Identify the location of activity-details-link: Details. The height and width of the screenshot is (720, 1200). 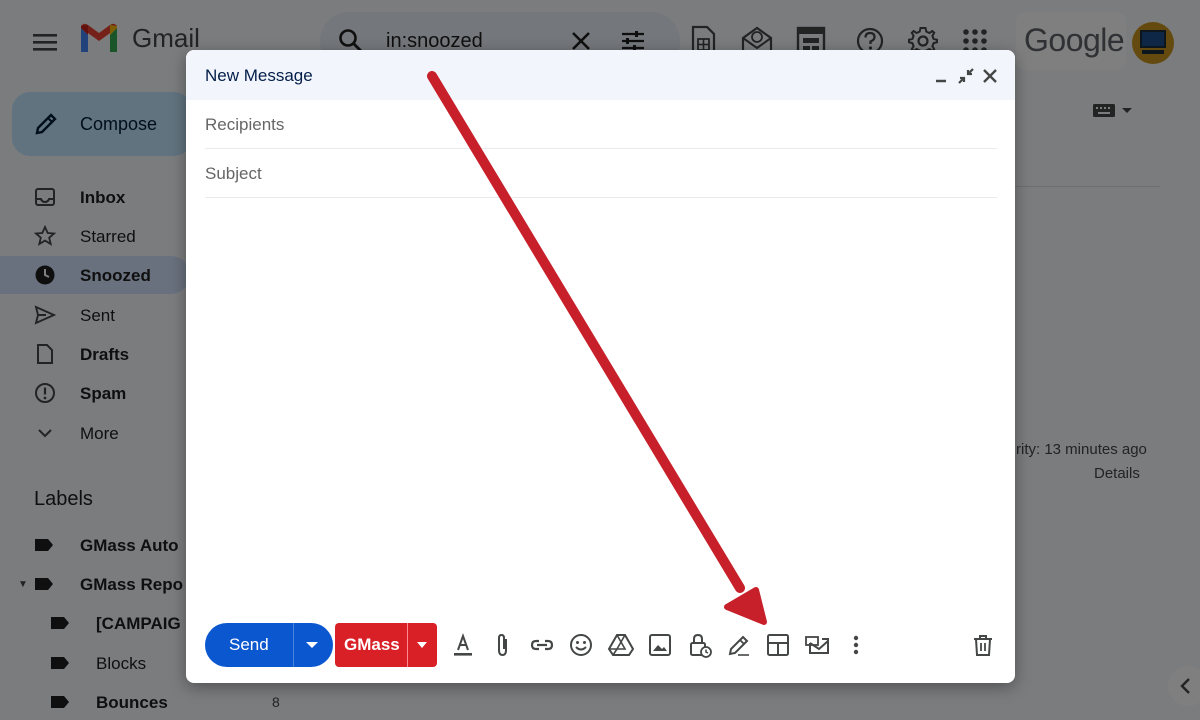
(1117, 473).